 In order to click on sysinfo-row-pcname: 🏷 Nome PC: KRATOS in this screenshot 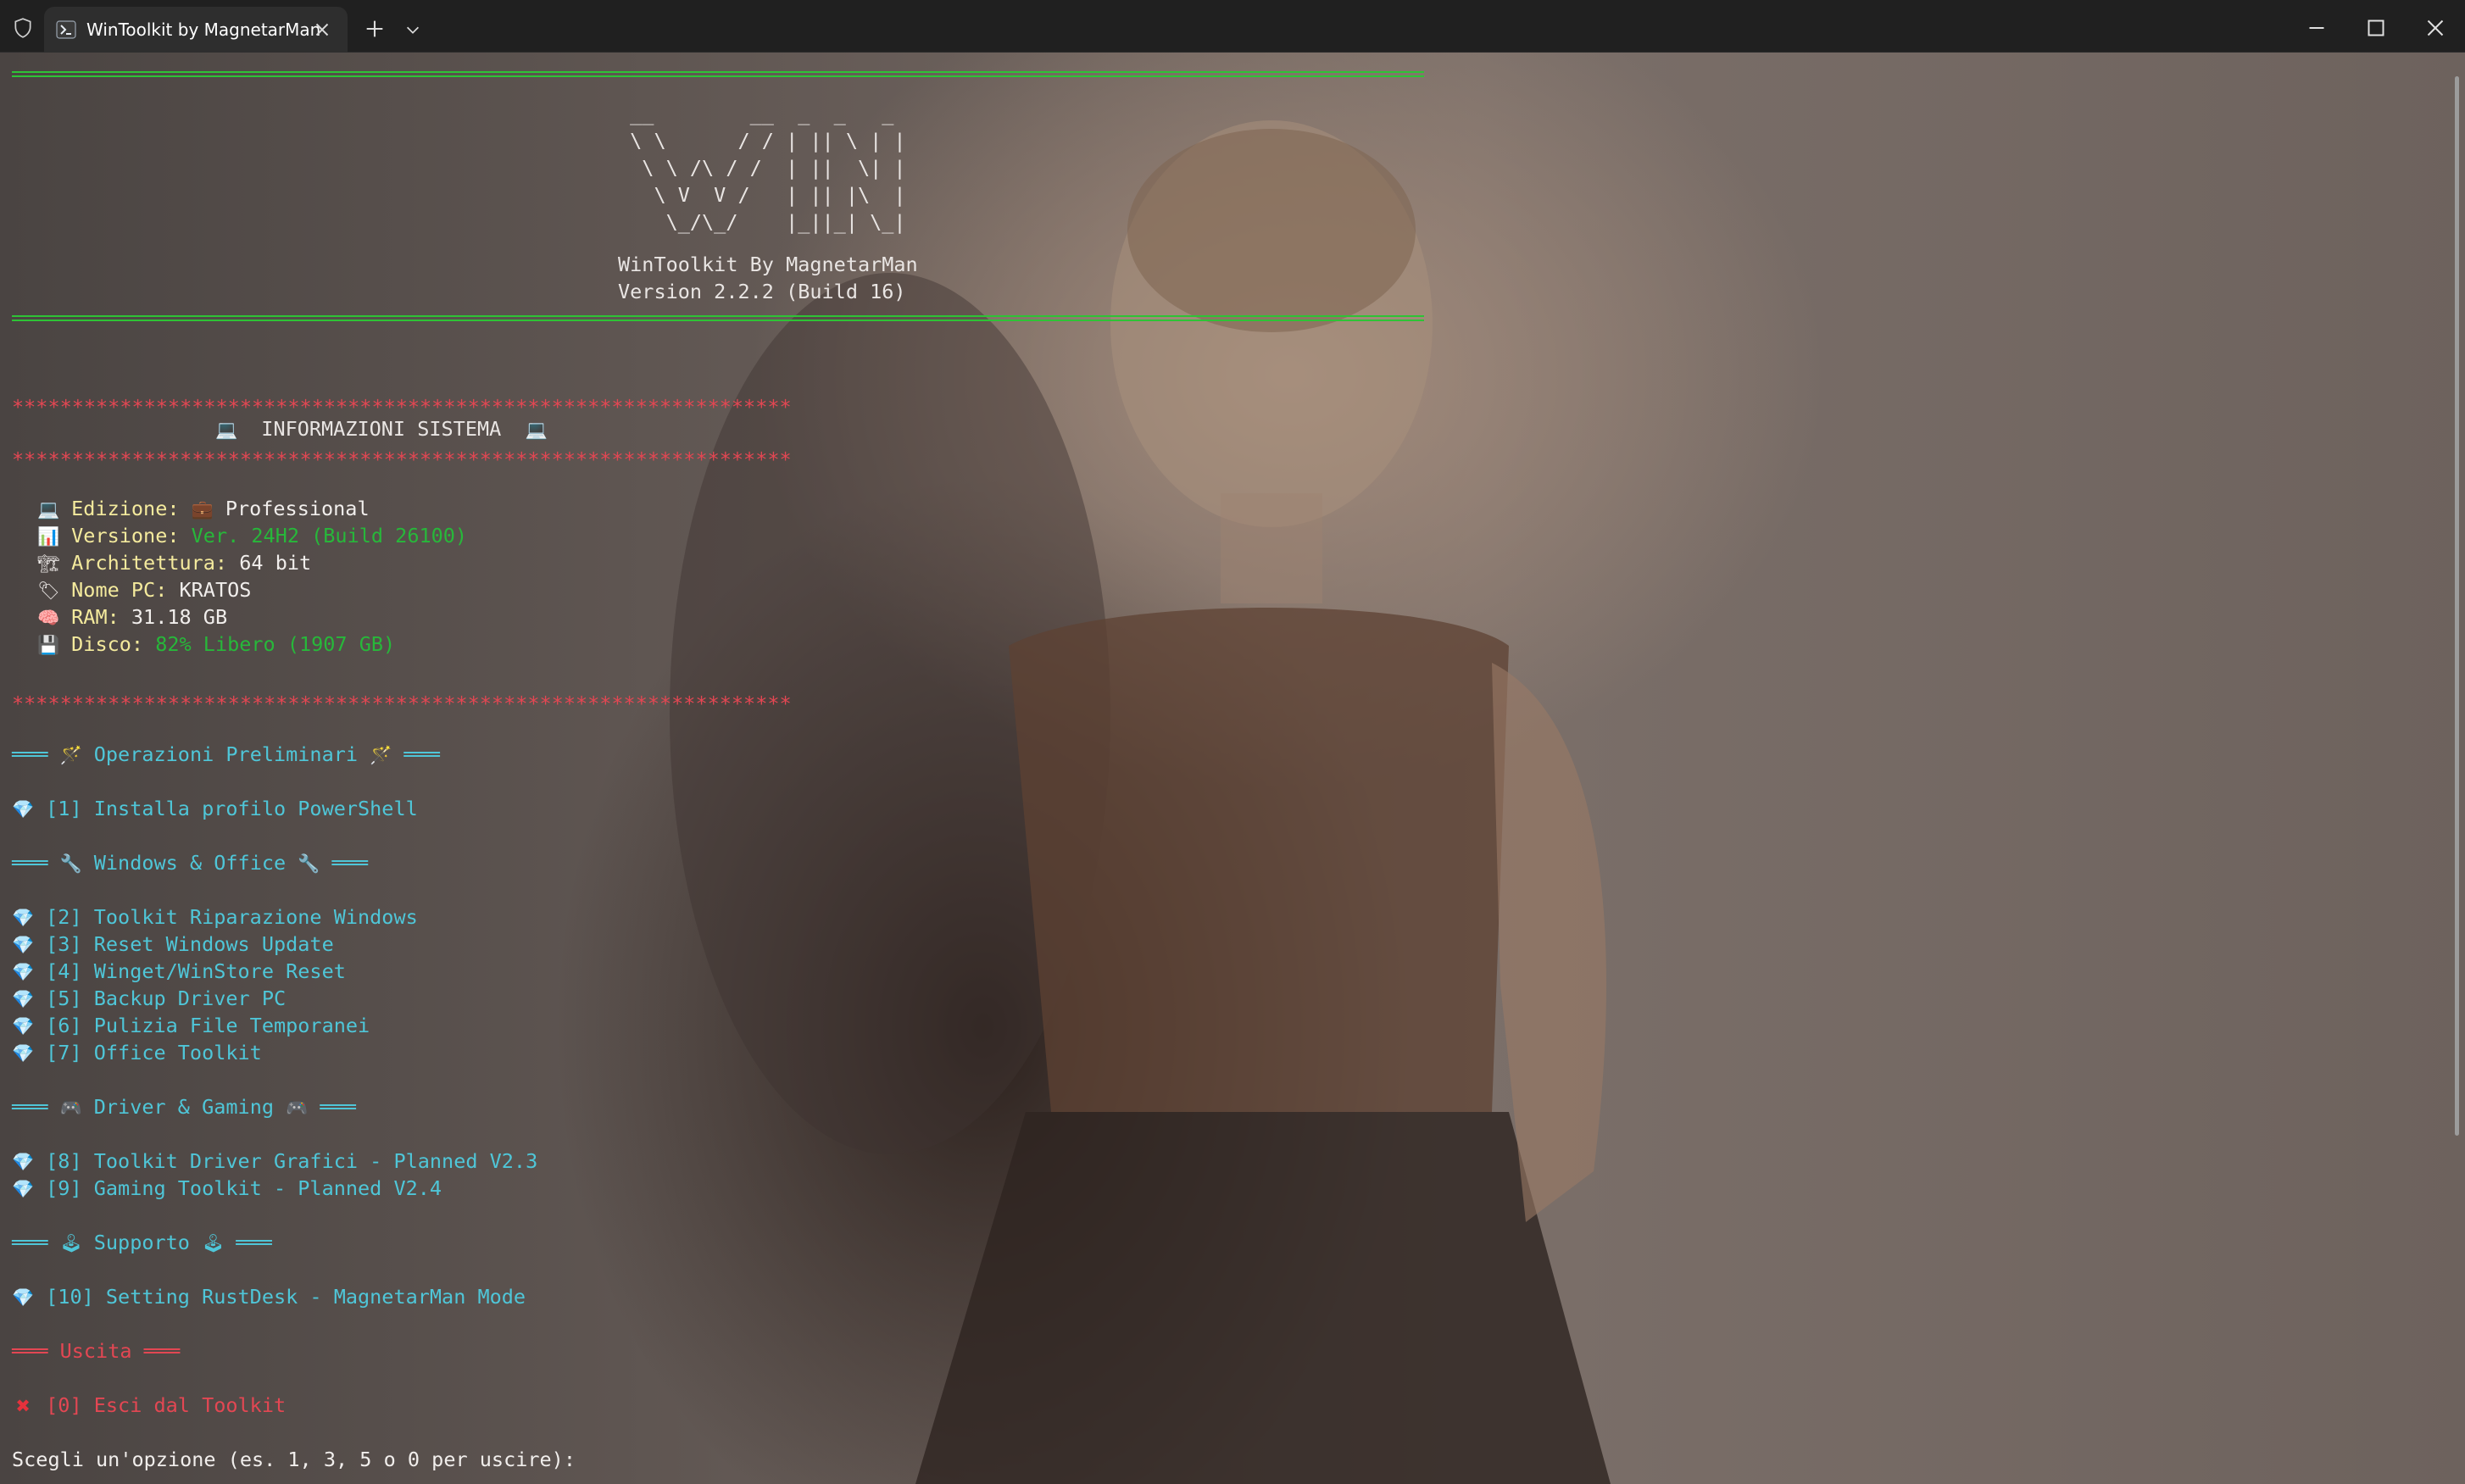, I will do `click(144, 590)`.